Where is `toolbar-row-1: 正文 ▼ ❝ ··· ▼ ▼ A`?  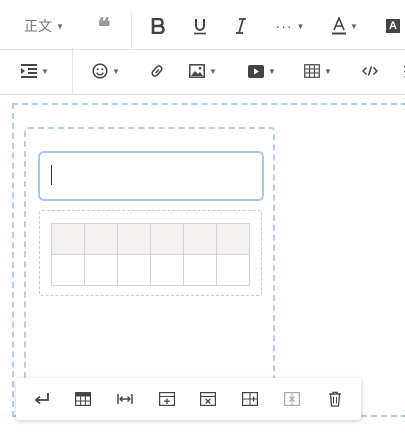 toolbar-row-1: 正文 ▼ ❝ ··· ▼ ▼ A is located at coordinates (202, 26).